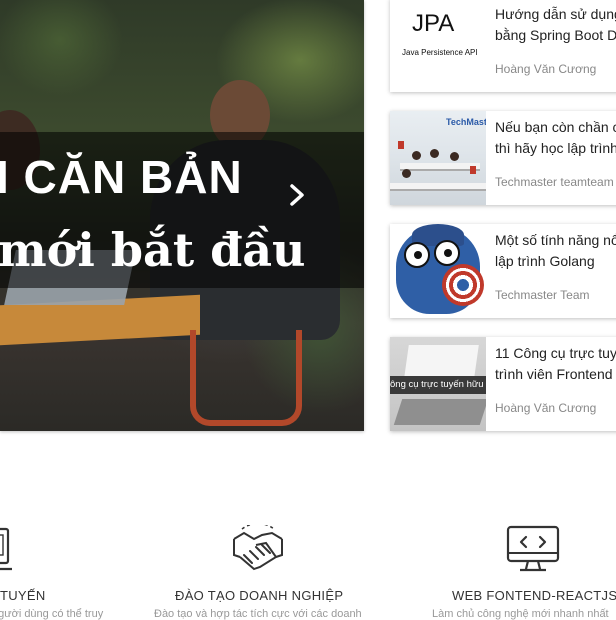  I want to click on thumbnail-caption: ông cụ trực tuyến hữu, so click(438, 385).